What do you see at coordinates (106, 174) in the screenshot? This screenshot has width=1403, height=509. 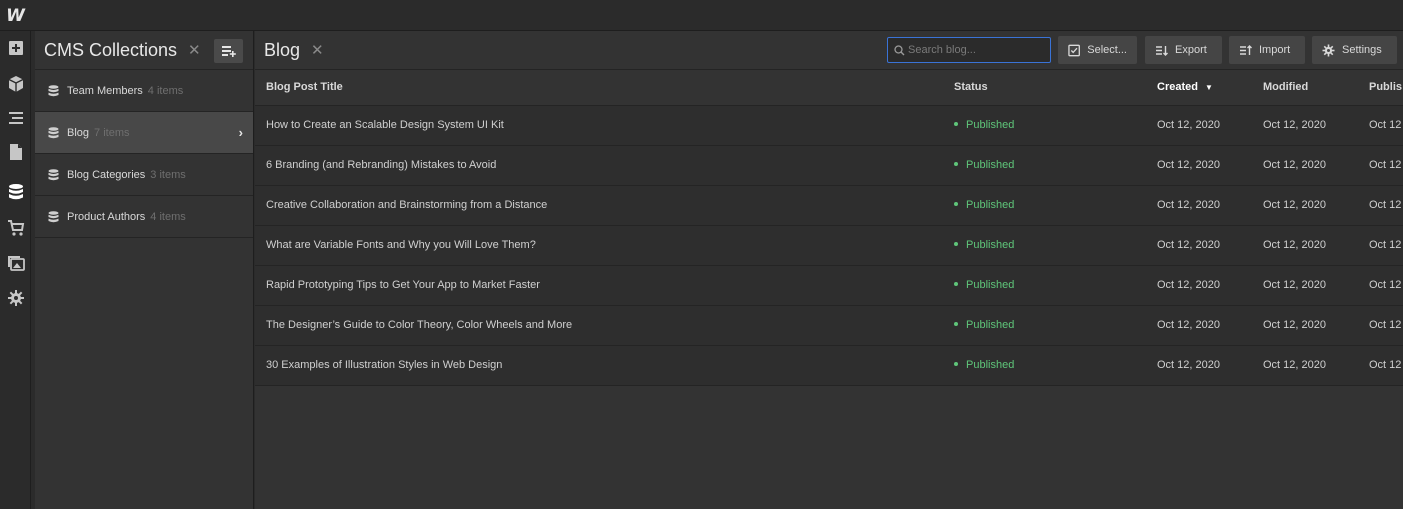 I see `collection-name: Blog Categories` at bounding box center [106, 174].